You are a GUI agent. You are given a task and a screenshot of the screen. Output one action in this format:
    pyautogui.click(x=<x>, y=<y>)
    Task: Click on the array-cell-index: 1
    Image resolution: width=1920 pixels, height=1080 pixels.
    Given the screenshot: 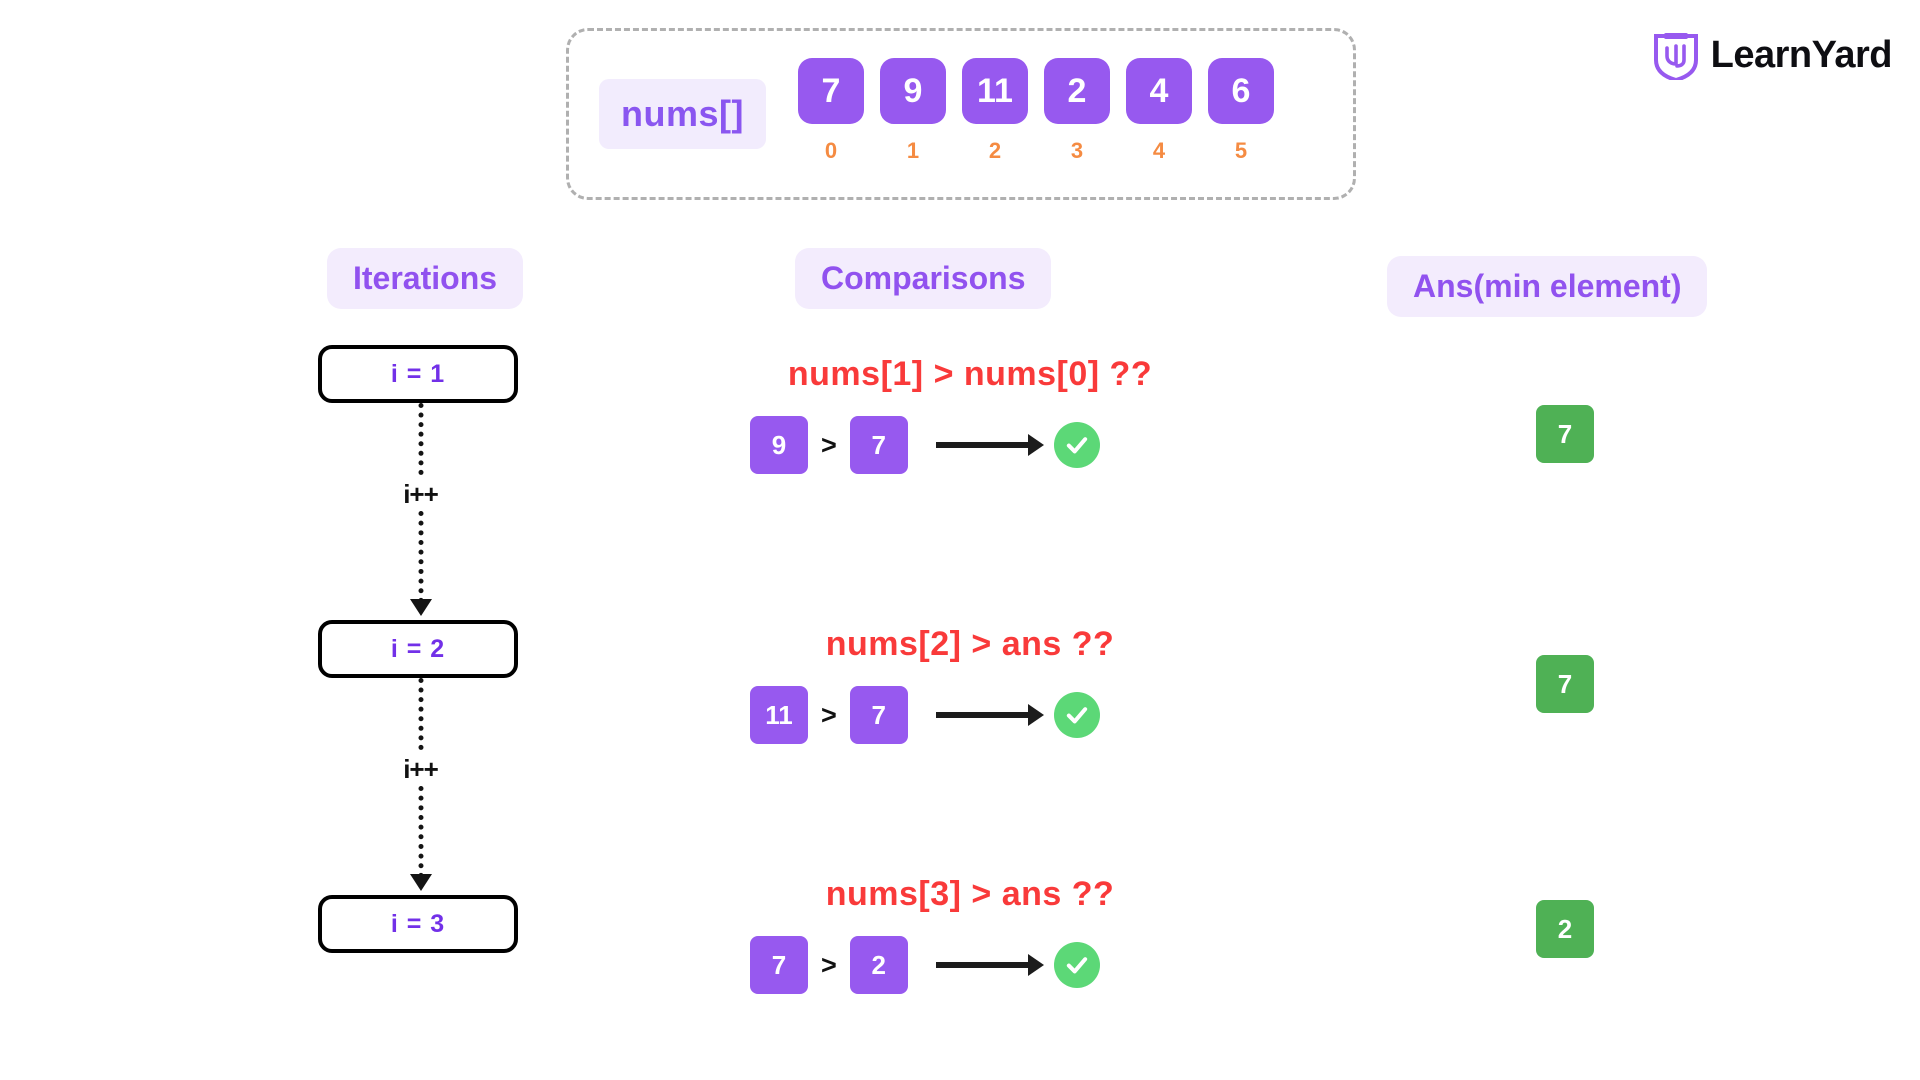 What is the action you would take?
    pyautogui.click(x=913, y=150)
    